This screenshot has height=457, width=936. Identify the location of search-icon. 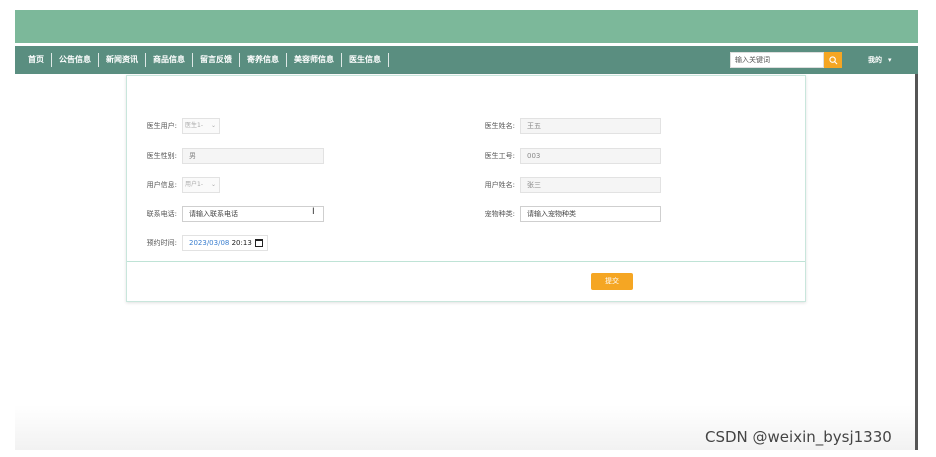
(832, 59).